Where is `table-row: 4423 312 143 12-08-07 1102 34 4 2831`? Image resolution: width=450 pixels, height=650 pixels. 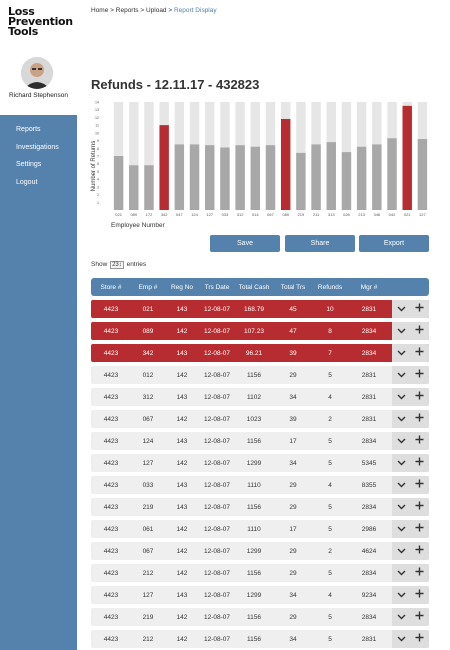
table-row: 4423 312 143 12-08-07 1102 34 4 2831 is located at coordinates (260, 397).